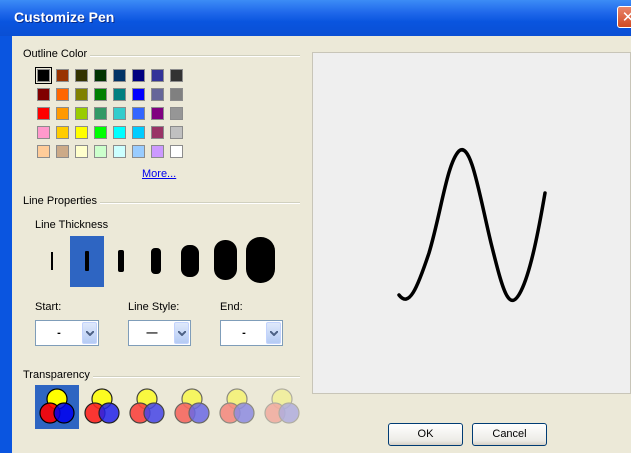 The width and height of the screenshot is (631, 453). I want to click on pen-stroke-preview, so click(472, 225).